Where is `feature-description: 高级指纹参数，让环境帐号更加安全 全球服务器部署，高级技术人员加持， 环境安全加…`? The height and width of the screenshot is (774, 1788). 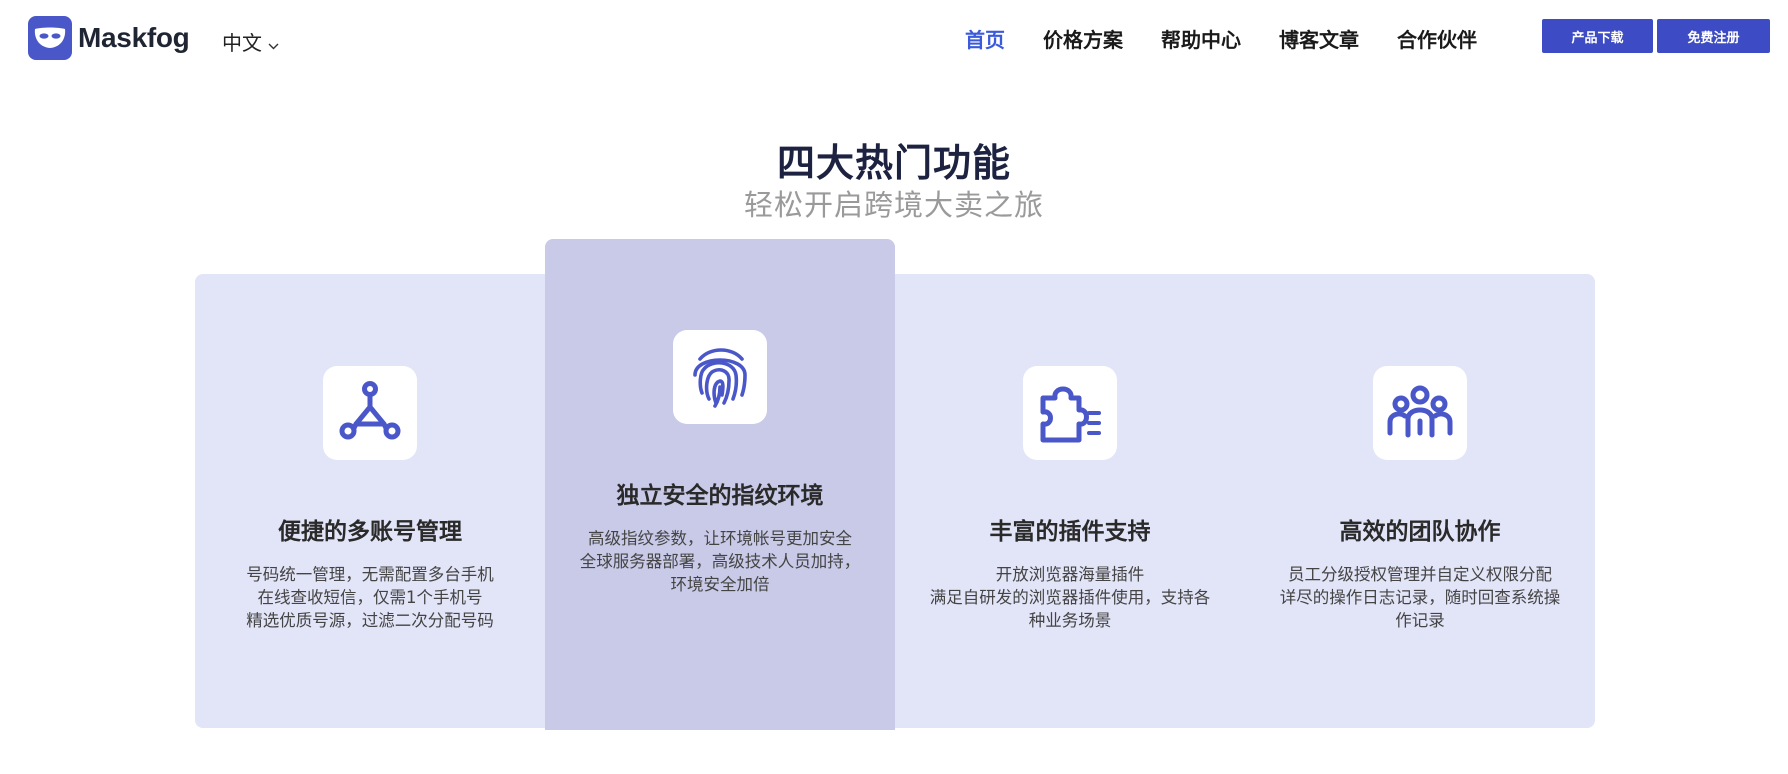
feature-description: 高级指纹参数，让环境帐号更加安全 全球服务器部署，高级技术人员加持， 环境安全加… is located at coordinates (720, 561).